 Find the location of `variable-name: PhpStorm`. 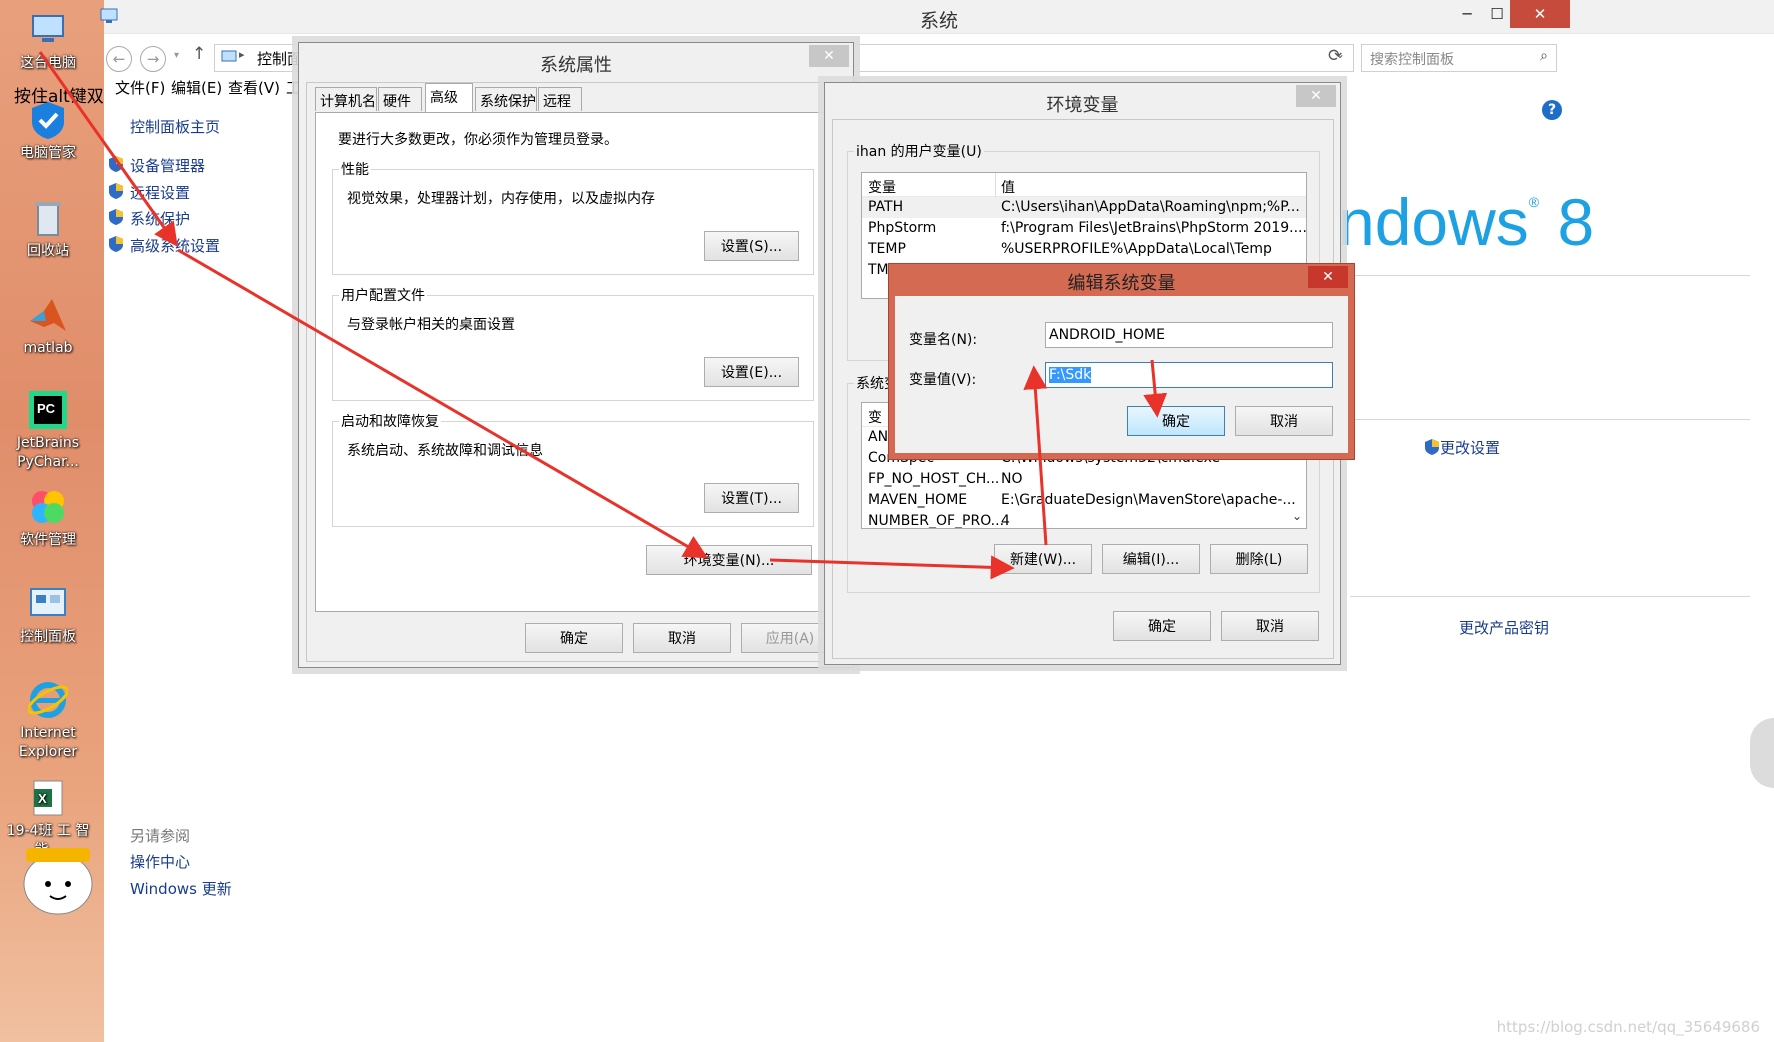

variable-name: PhpStorm is located at coordinates (902, 228).